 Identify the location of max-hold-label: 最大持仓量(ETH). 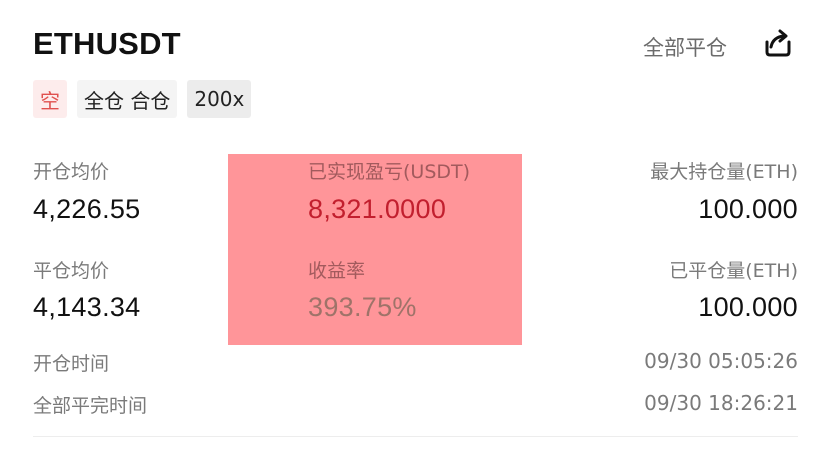
(724, 172).